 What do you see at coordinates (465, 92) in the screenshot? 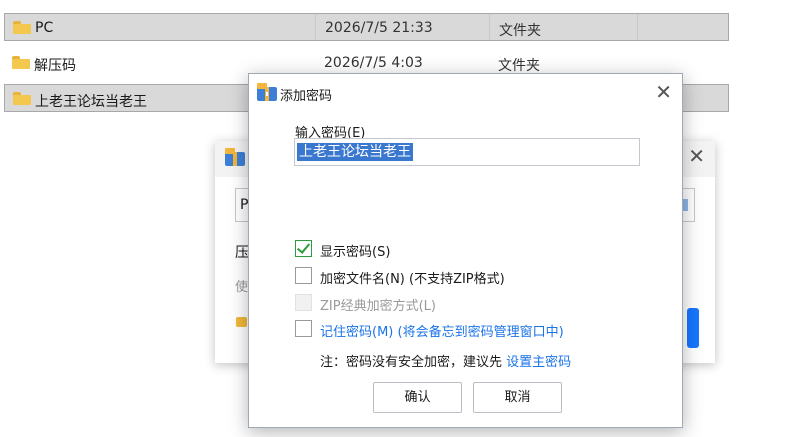
I see `dialog-titlebar: 添加密码 ✕` at bounding box center [465, 92].